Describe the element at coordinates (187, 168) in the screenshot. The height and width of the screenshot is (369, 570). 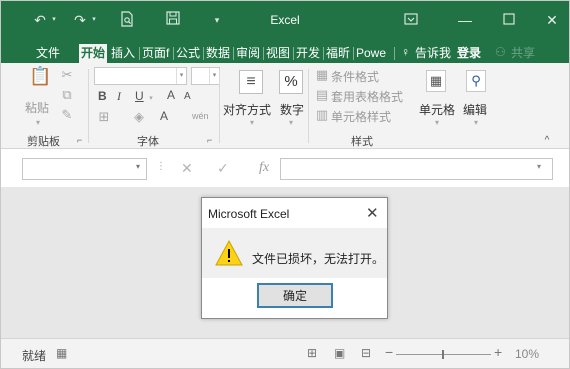
I see `cancel-icon: ✕` at that location.